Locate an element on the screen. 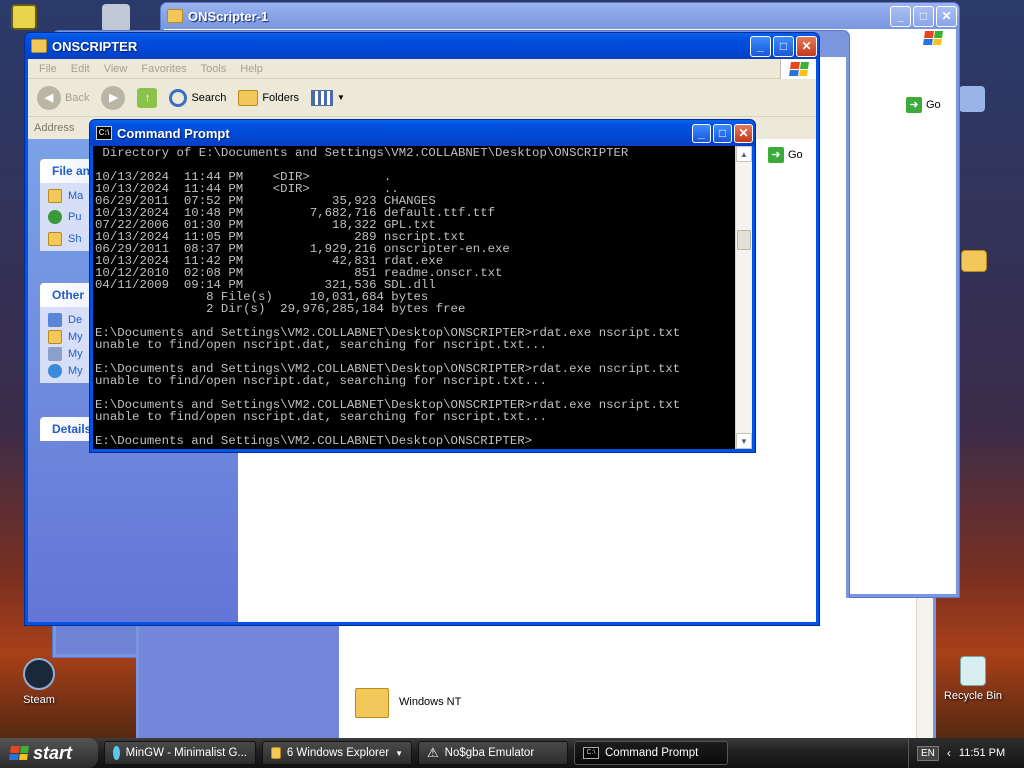 This screenshot has width=1024, height=768. task-nogba: ⚠ No$gba Emulator is located at coordinates (493, 753).